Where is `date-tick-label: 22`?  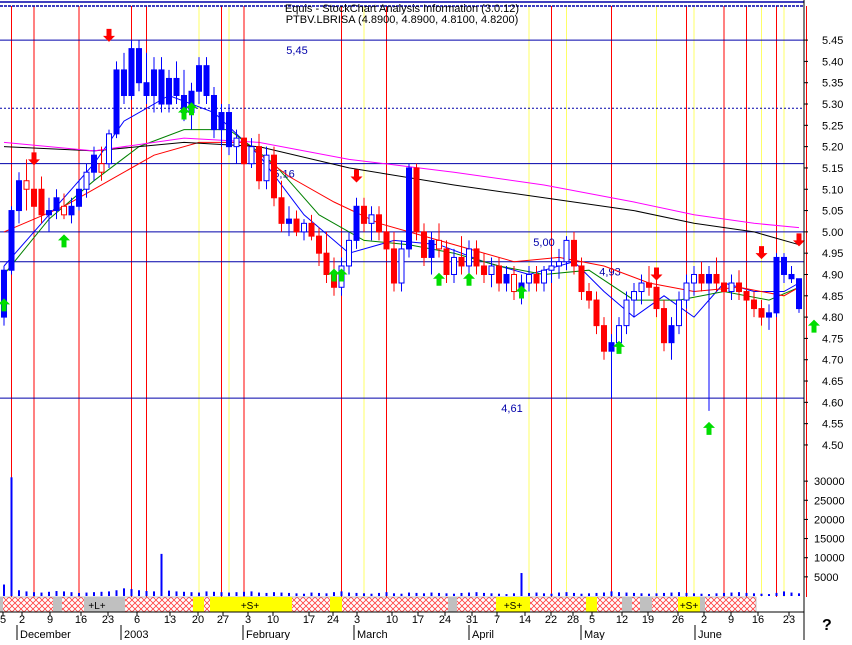
date-tick-label: 22 is located at coordinates (551, 620).